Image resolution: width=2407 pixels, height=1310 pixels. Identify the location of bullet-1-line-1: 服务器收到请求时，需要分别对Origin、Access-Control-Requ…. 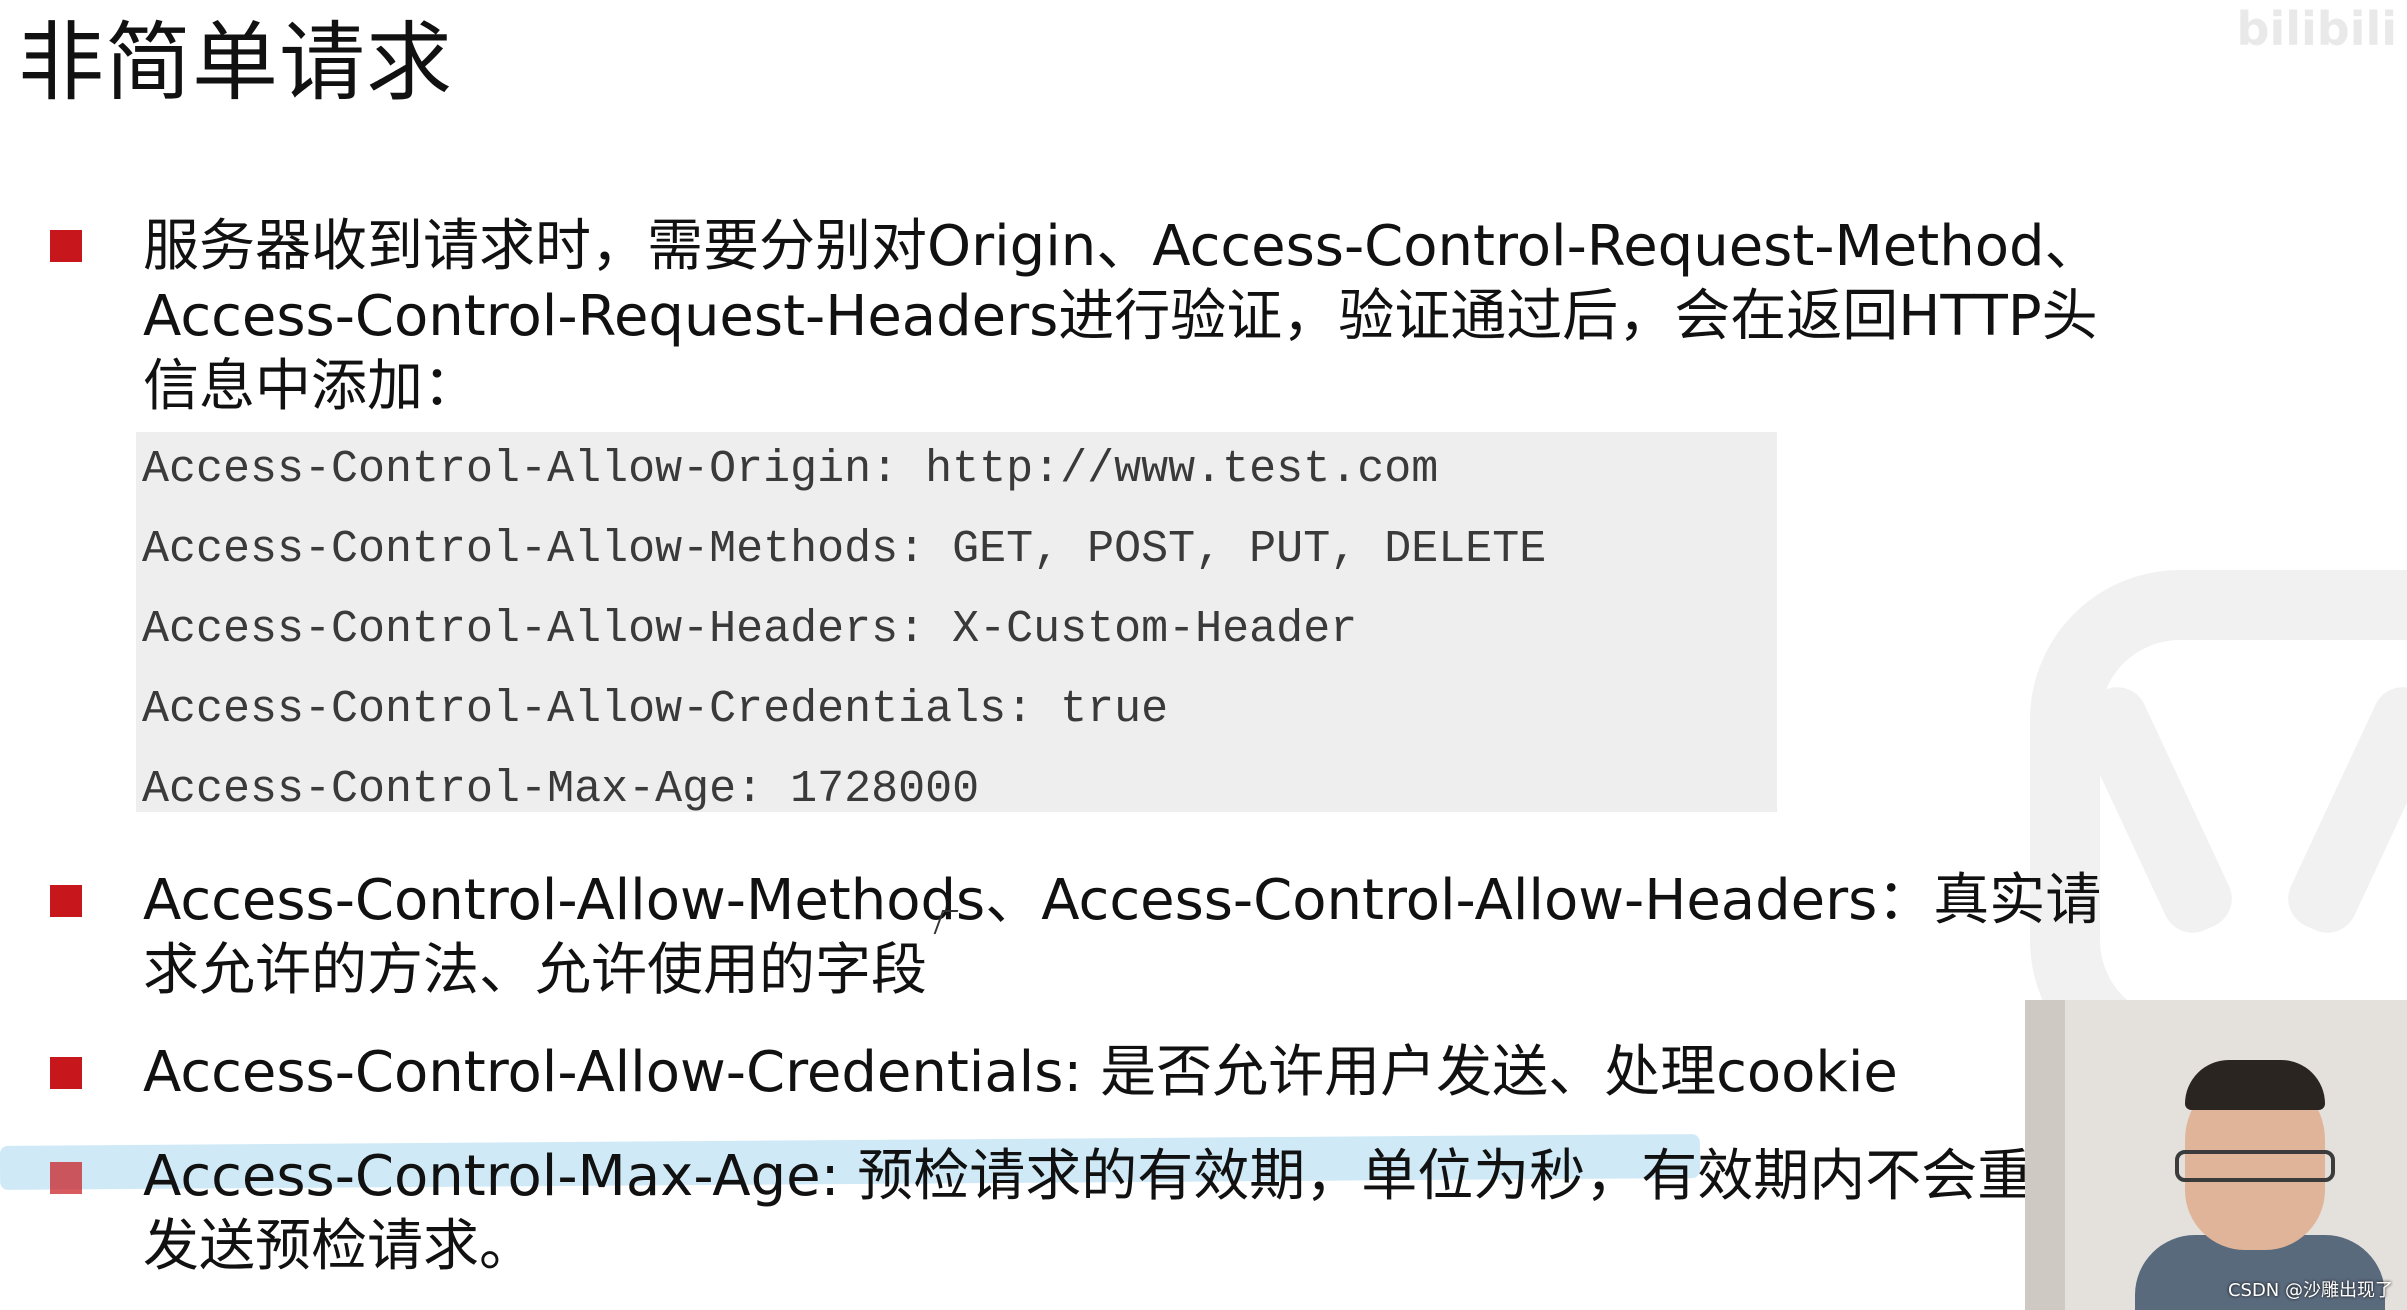
(1122, 246).